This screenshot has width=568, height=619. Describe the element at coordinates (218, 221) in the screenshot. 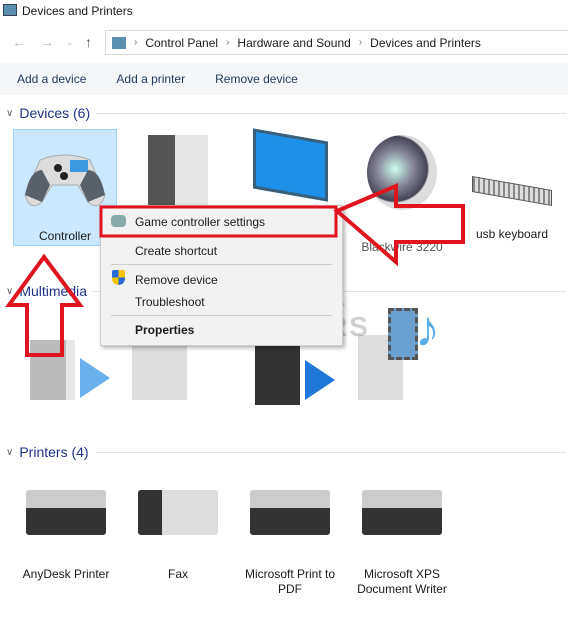

I see `highlight-box` at that location.